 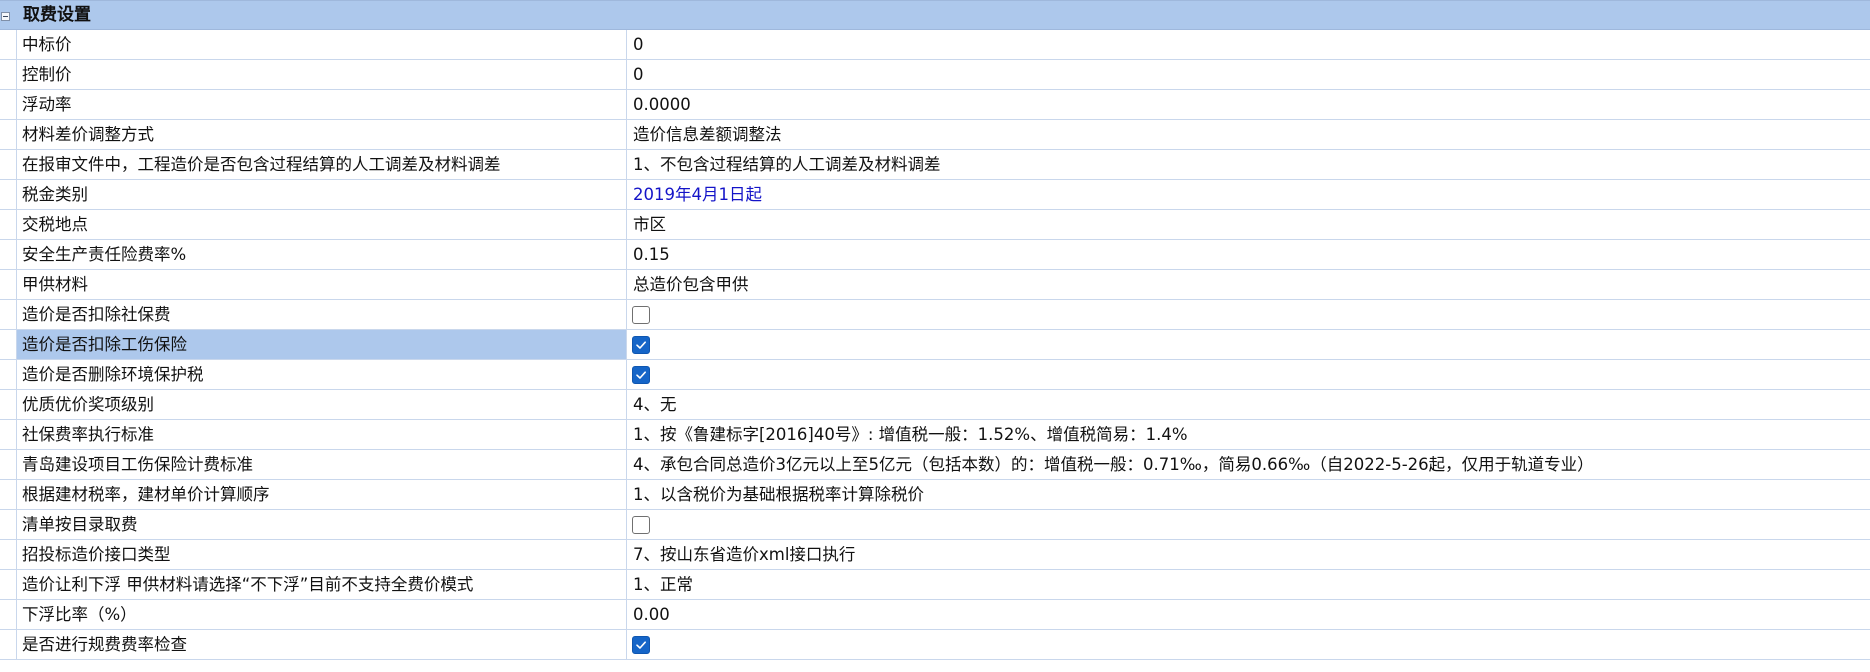 What do you see at coordinates (1248, 494) in the screenshot?
I see `property-value: 1、以含税价为基础根据税率计算除税价` at bounding box center [1248, 494].